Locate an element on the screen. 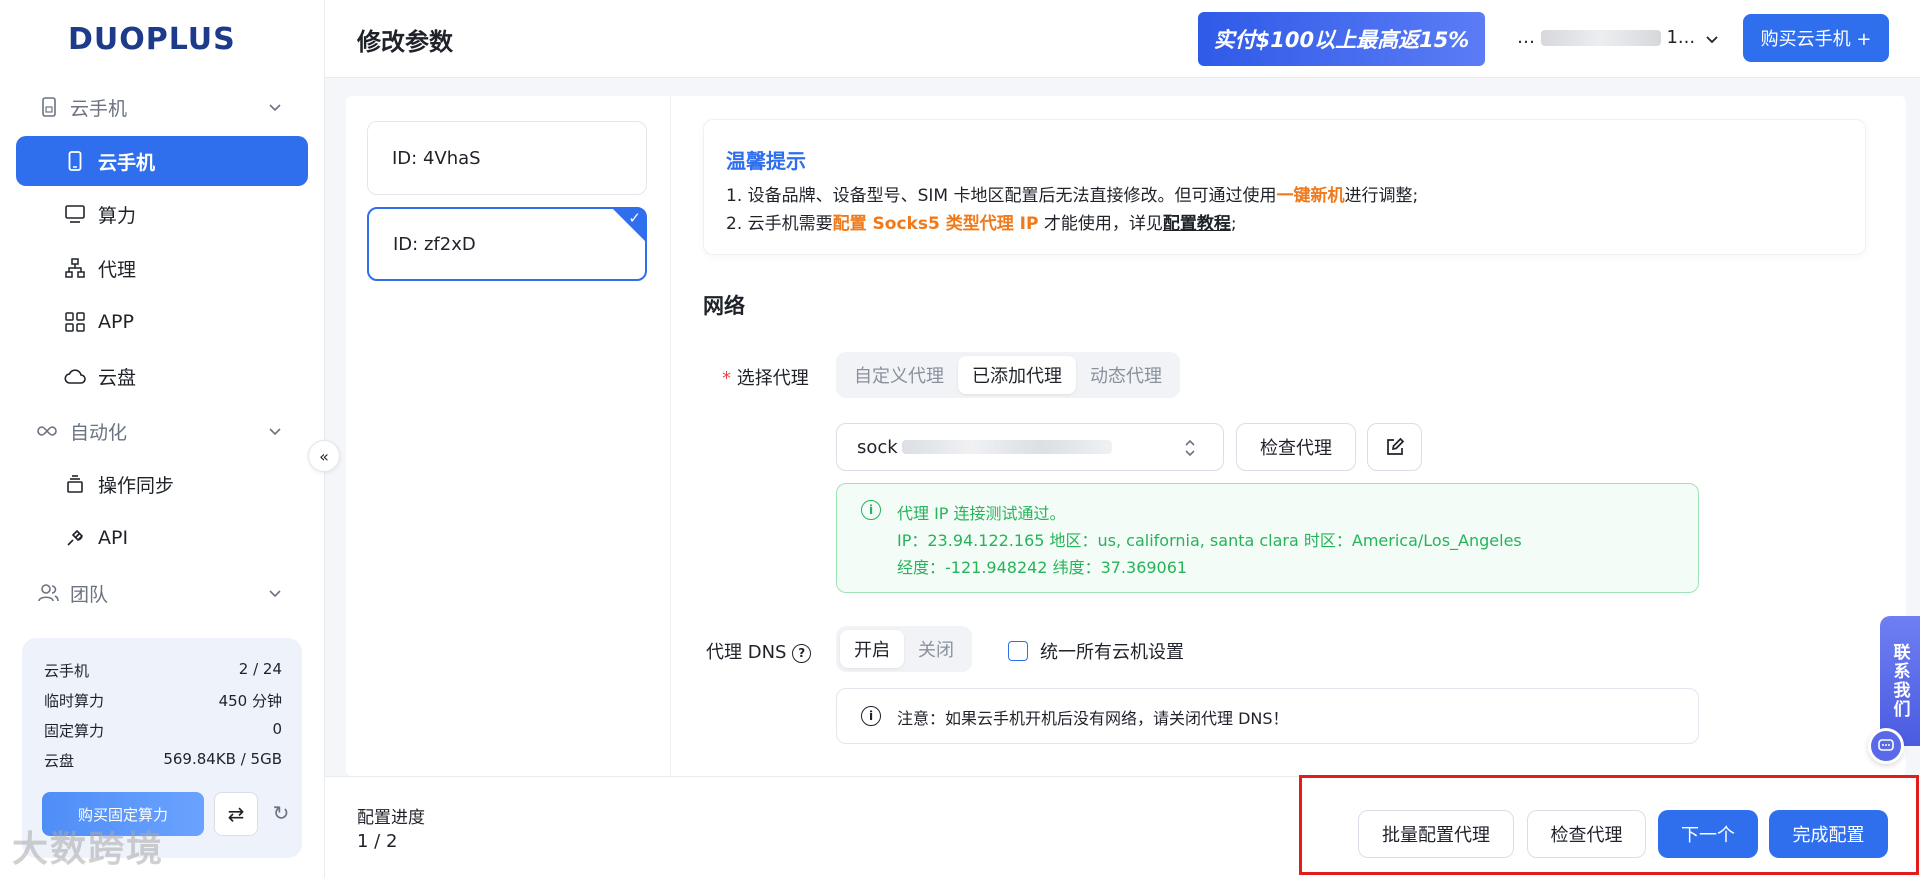 Image resolution: width=1920 pixels, height=878 pixels. proxy-dns-label: 代理 DNS ? is located at coordinates (759, 651).